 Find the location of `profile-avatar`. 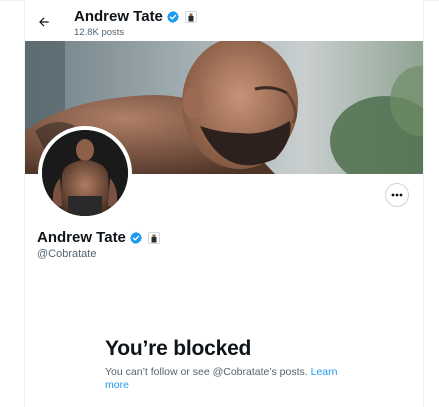

profile-avatar is located at coordinates (85, 173).